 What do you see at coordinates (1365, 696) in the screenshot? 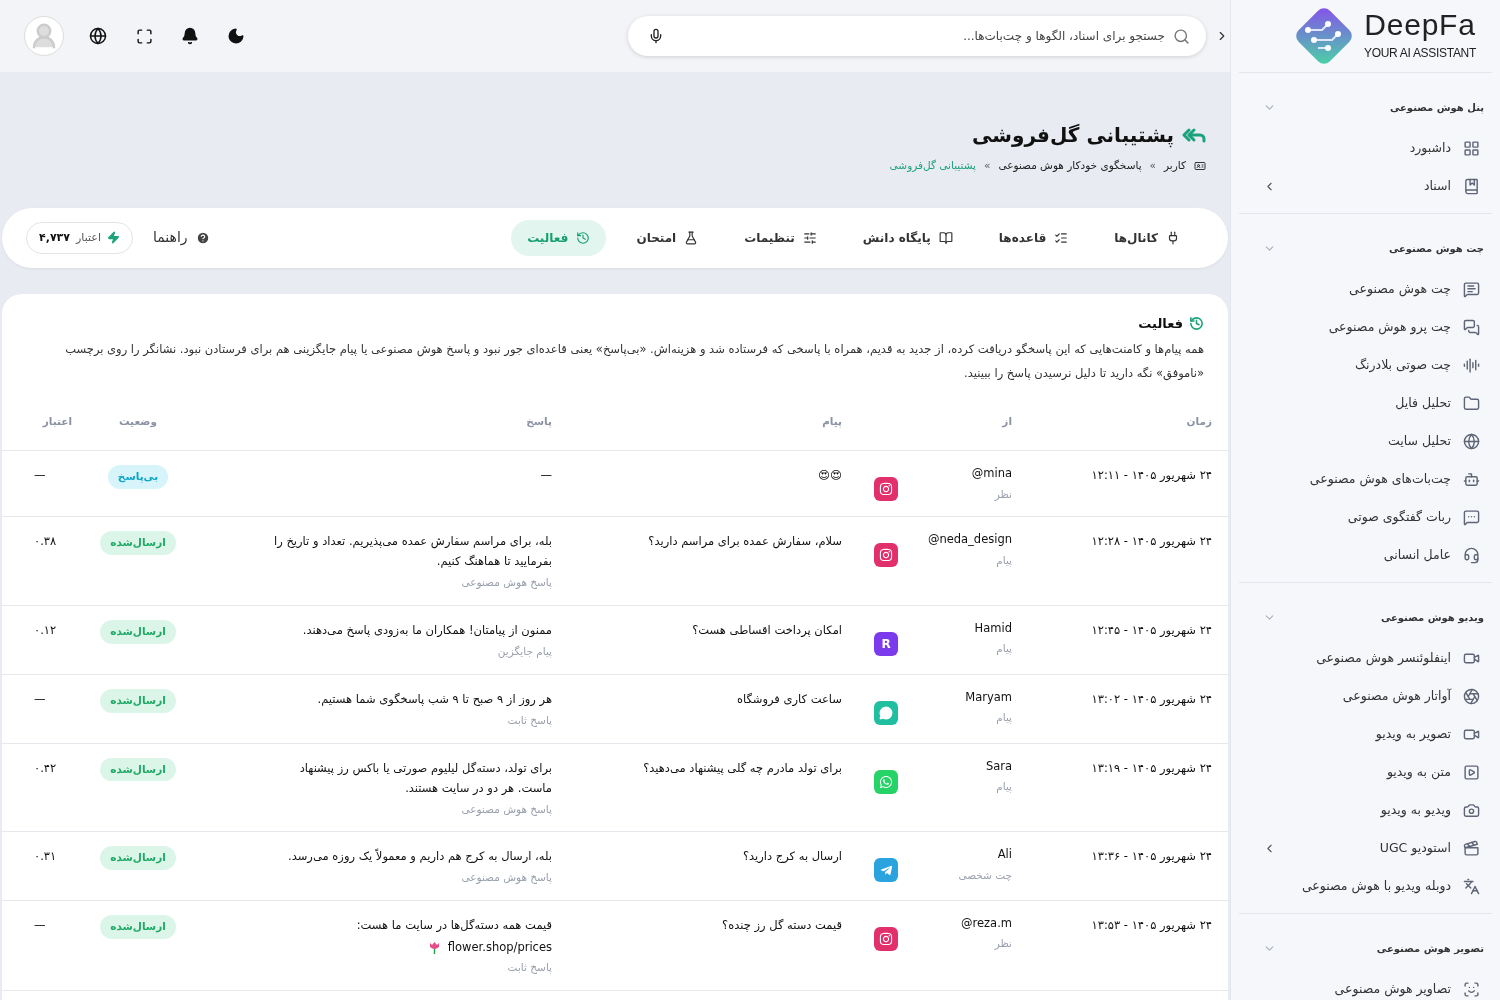
I see `sidebar-item: آواتار هوش مصنوعی` at bounding box center [1365, 696].